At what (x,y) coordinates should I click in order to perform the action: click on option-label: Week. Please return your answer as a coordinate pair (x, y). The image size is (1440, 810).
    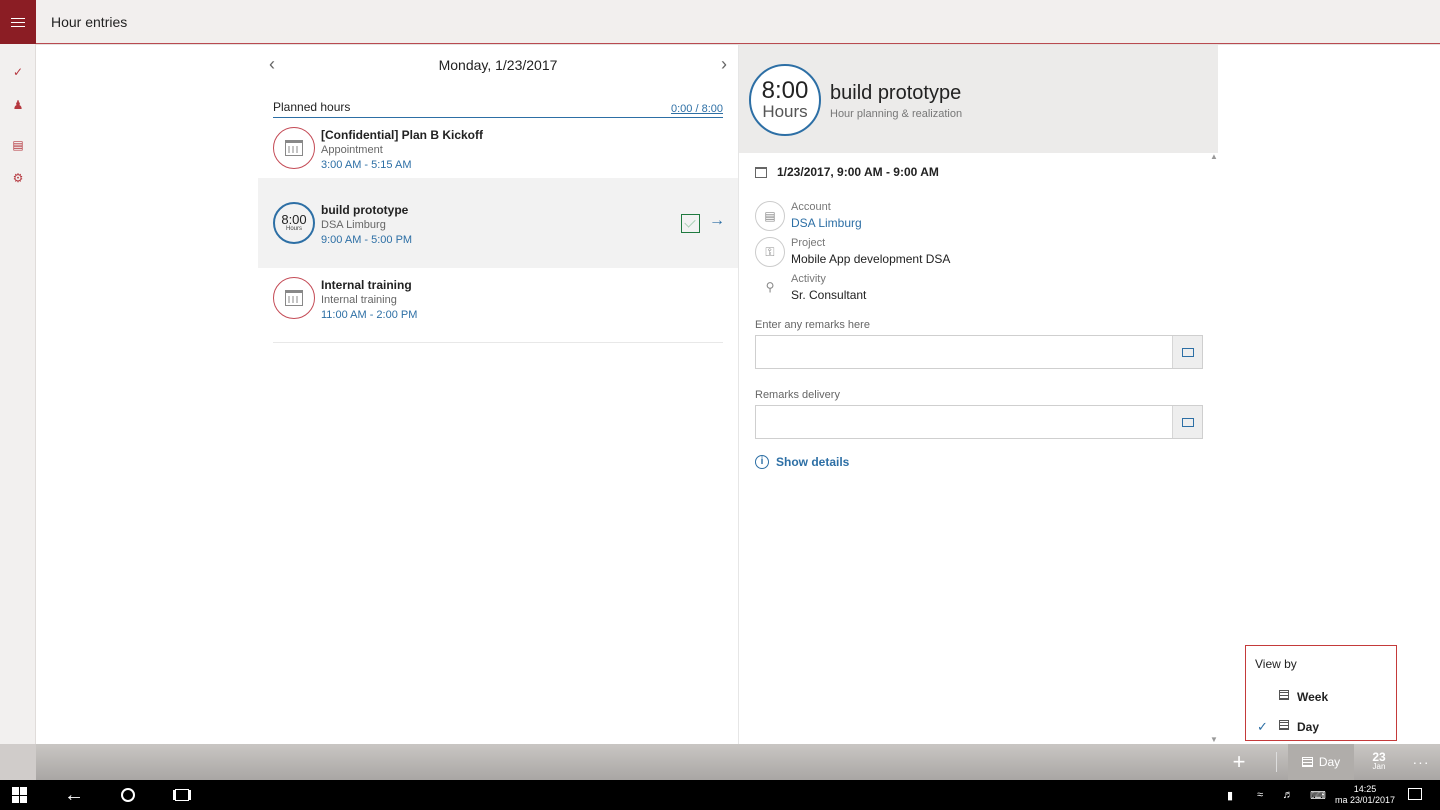
    Looking at the image, I should click on (1313, 697).